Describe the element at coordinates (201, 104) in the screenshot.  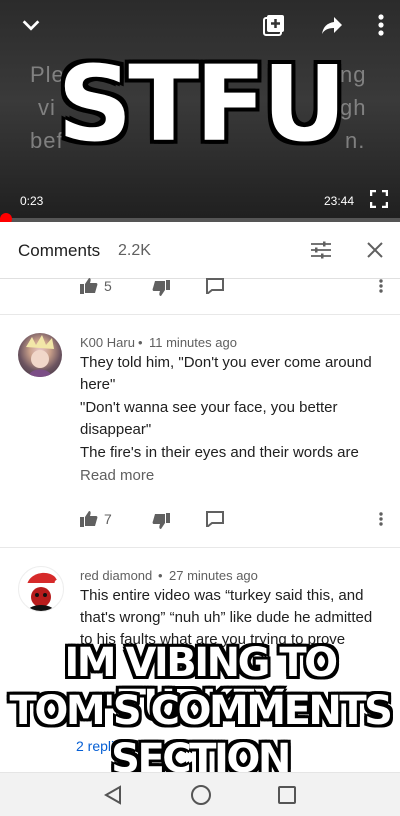
I see `meme-top-caption: STFU` at that location.